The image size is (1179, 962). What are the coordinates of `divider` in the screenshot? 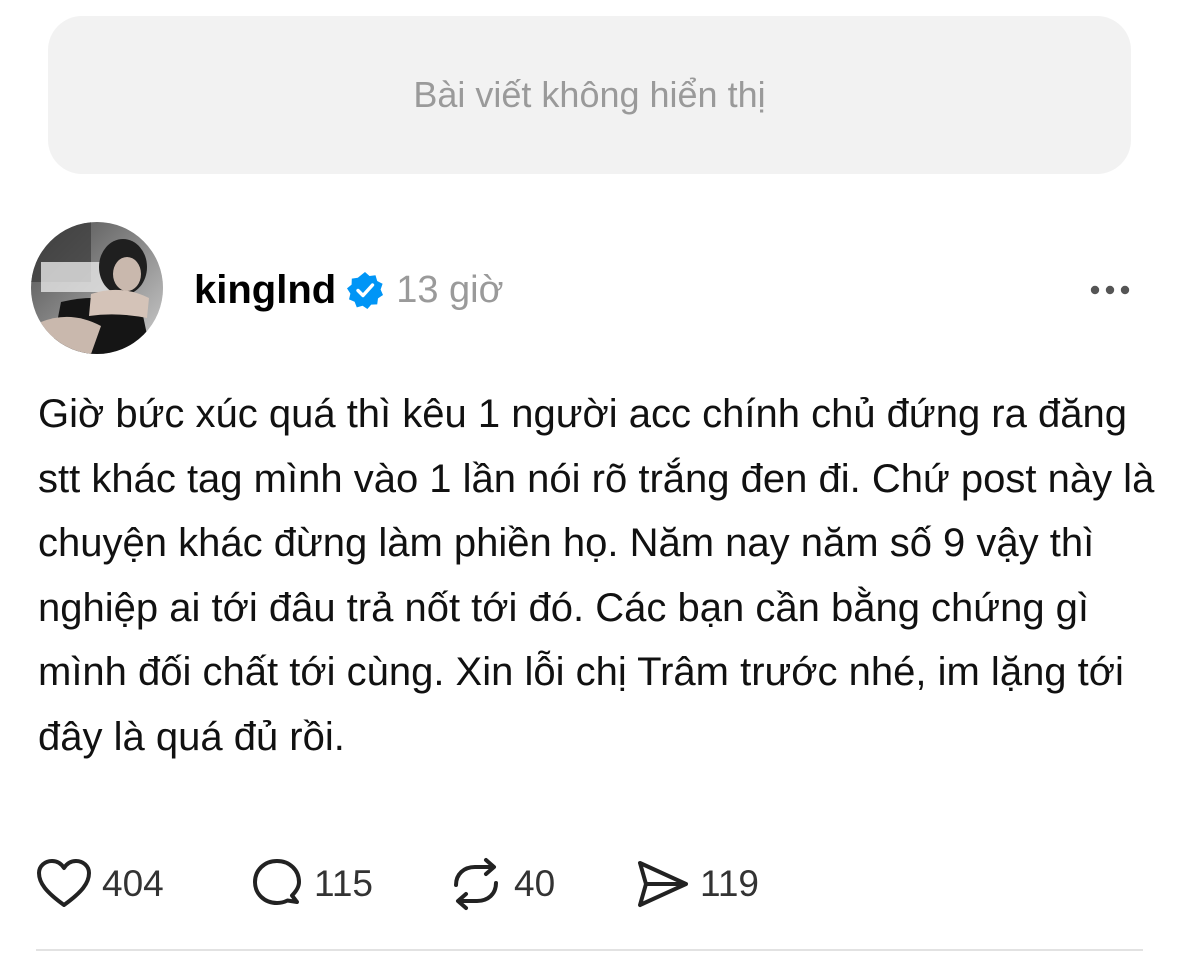 It's located at (589, 950).